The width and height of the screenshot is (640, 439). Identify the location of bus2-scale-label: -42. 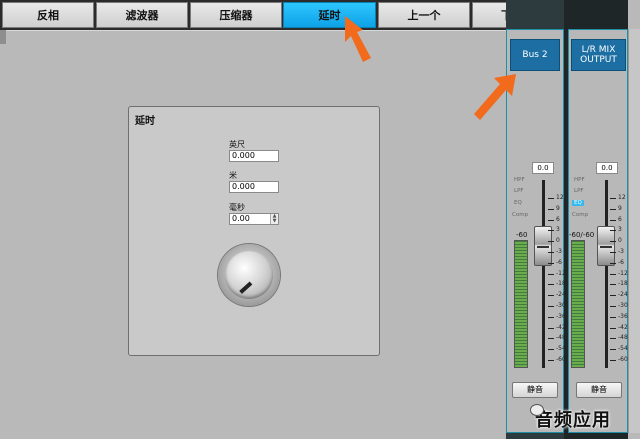
(561, 327).